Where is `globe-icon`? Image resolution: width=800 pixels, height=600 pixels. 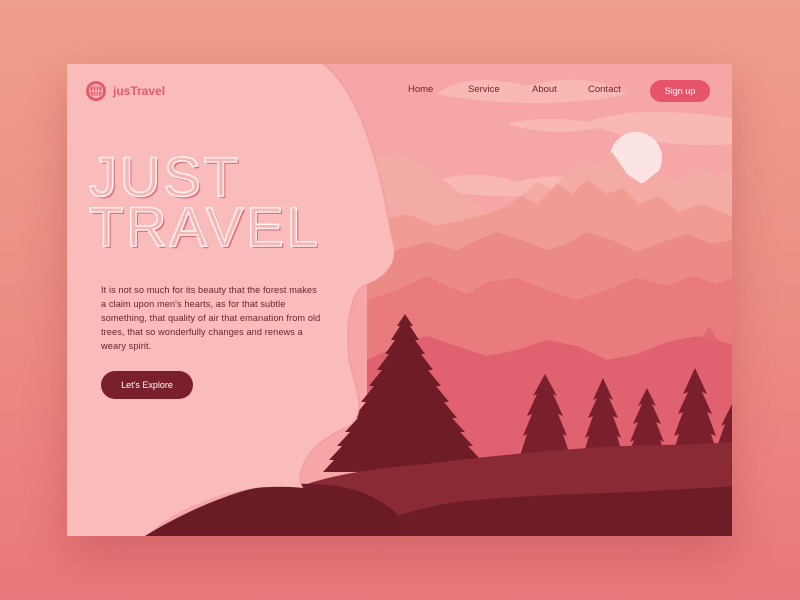
globe-icon is located at coordinates (96, 91).